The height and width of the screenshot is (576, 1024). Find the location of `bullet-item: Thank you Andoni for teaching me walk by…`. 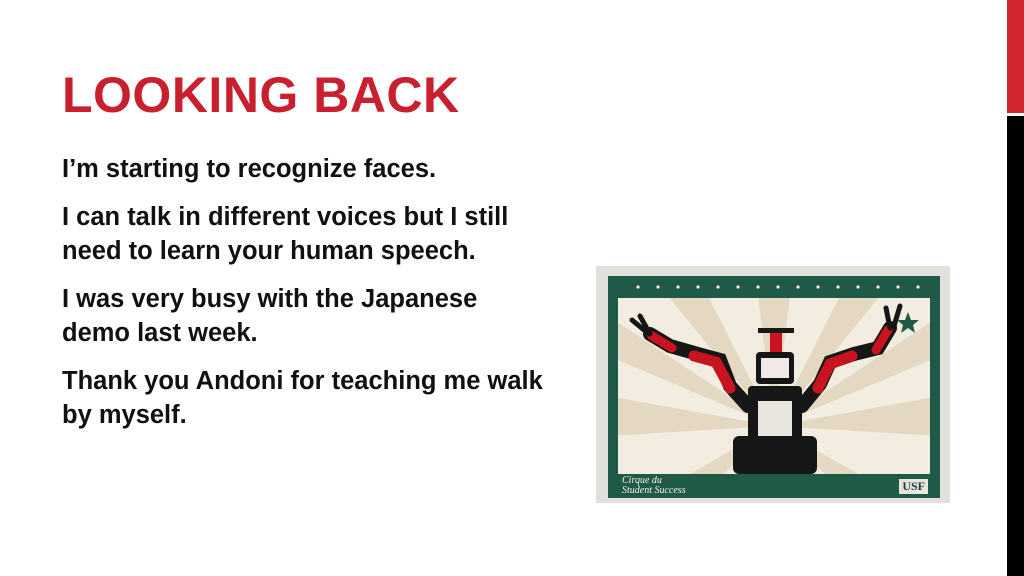

bullet-item: Thank you Andoni for teaching me walk by… is located at coordinates (302, 398).